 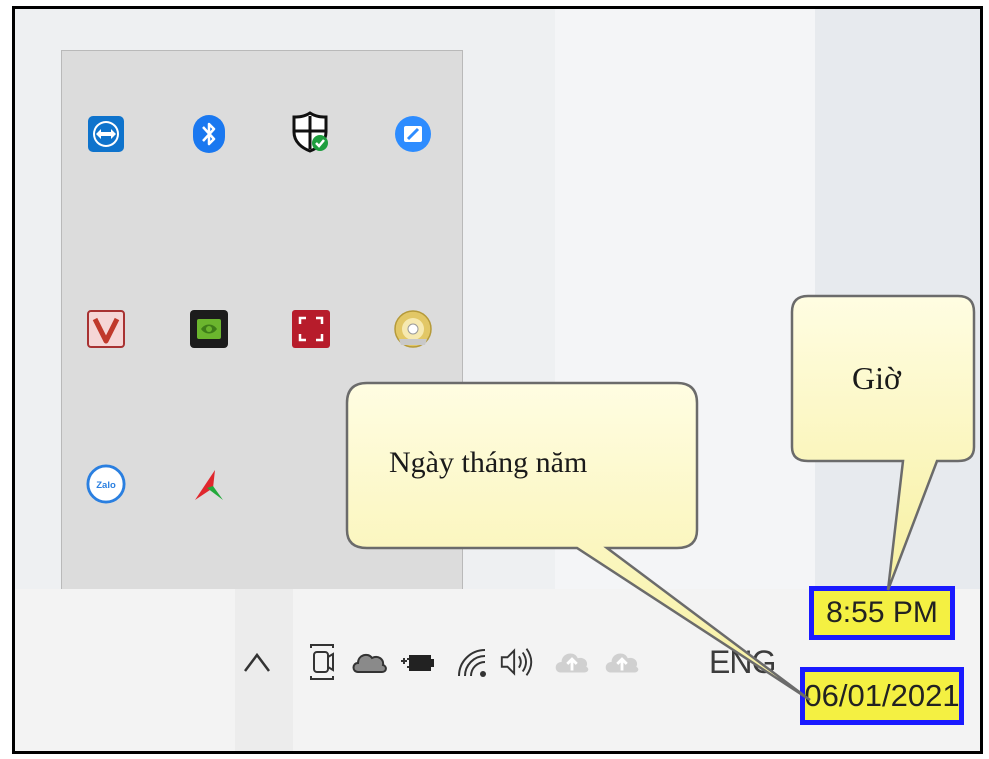 What do you see at coordinates (488, 462) in the screenshot?
I see `date-callout-label: Ngày tháng năm` at bounding box center [488, 462].